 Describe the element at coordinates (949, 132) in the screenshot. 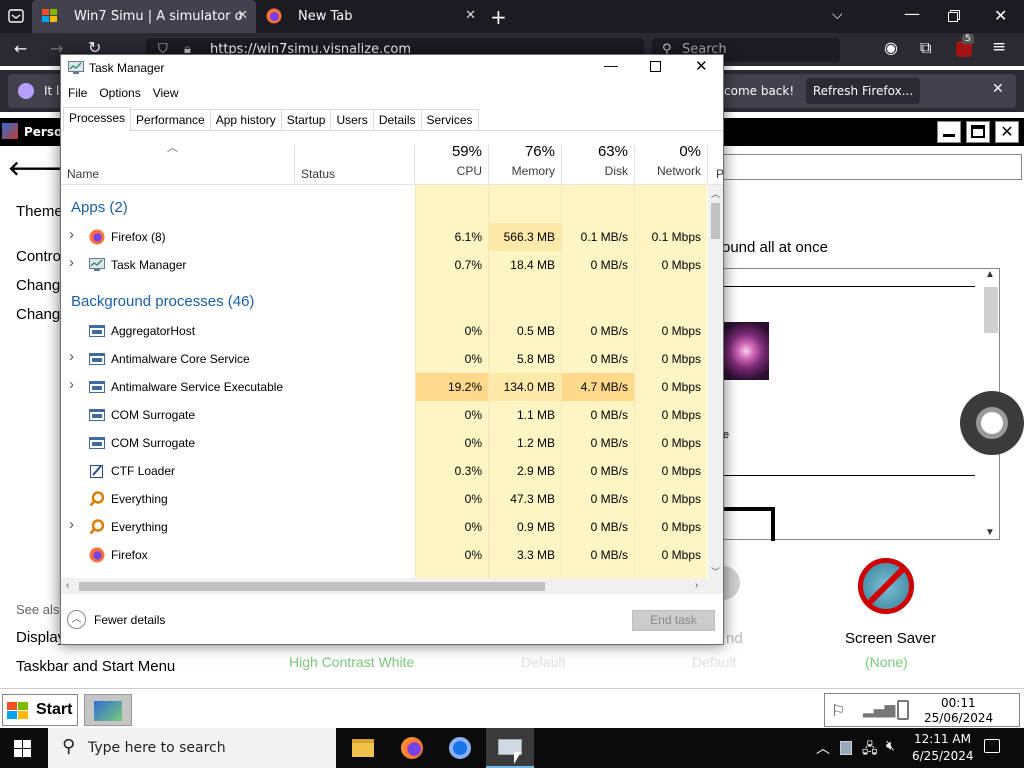

I see `win7-minimize-button` at that location.